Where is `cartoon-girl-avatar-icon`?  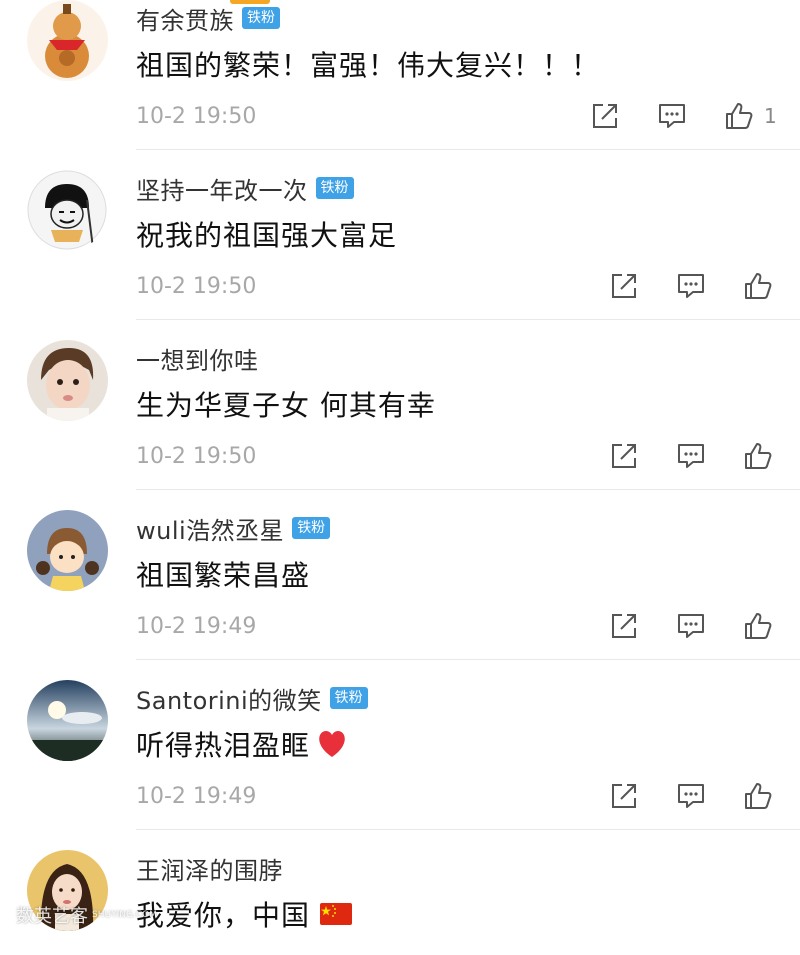 cartoon-girl-avatar-icon is located at coordinates (67, 550).